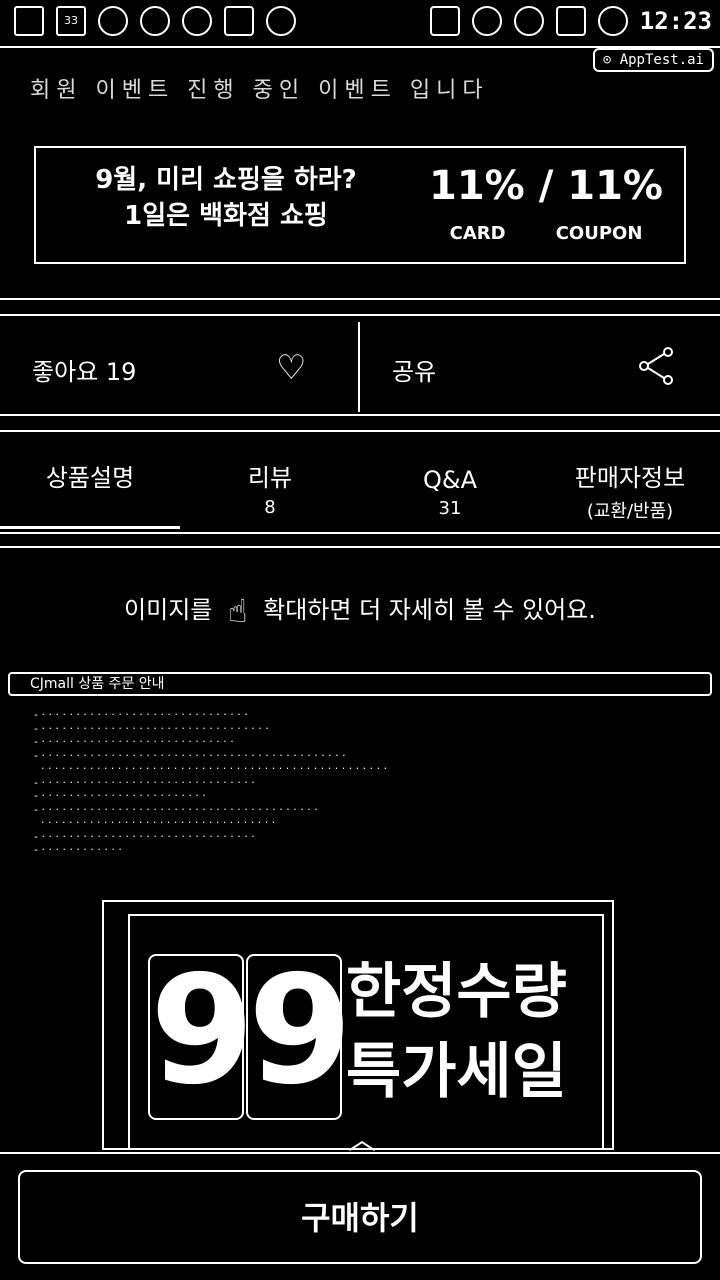  I want to click on tab-label: Q&A, so click(450, 480).